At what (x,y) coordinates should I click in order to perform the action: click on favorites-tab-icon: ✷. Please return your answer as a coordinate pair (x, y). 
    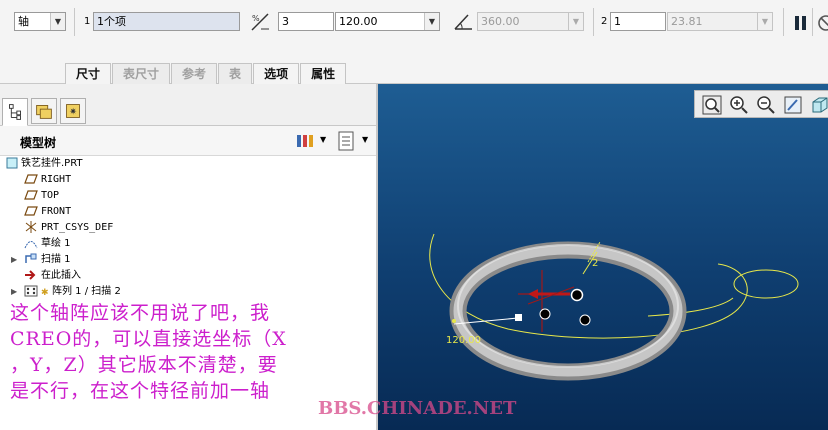
    Looking at the image, I should click on (73, 111).